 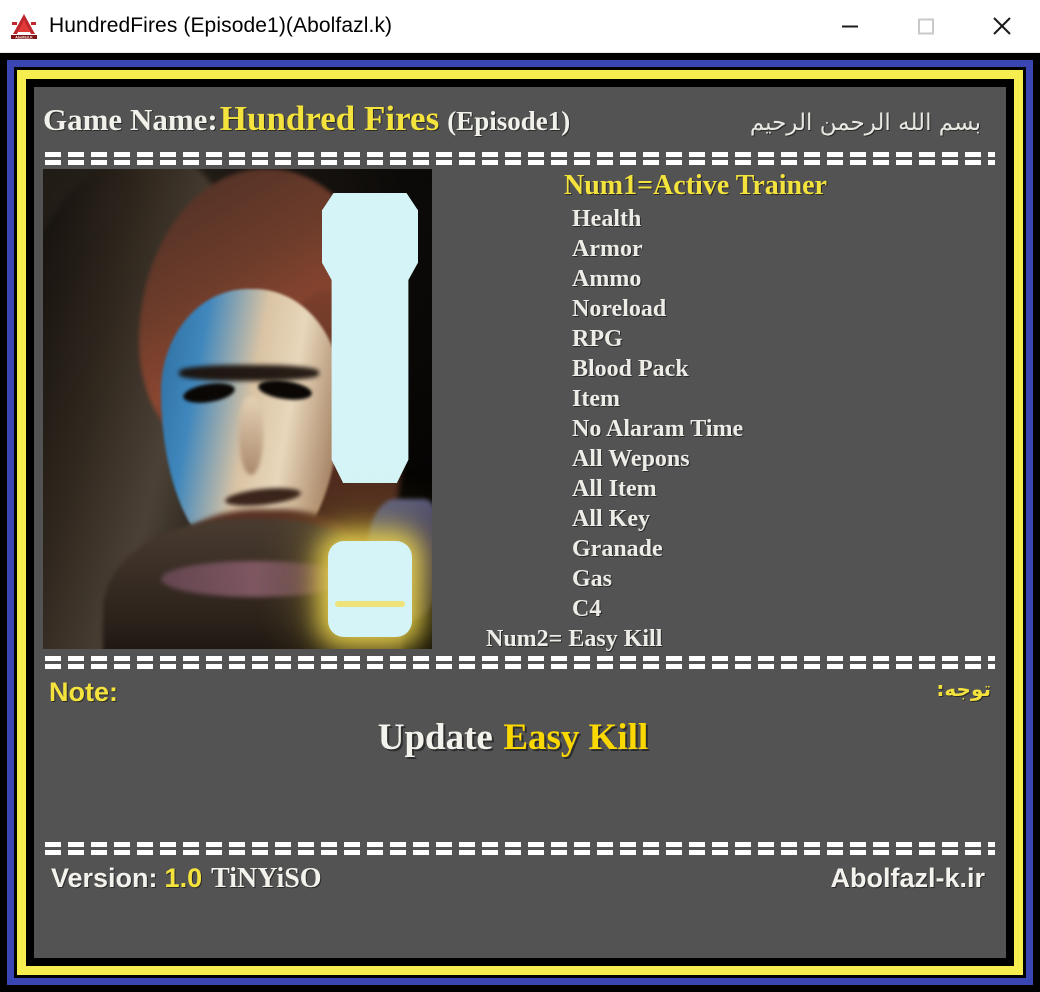 What do you see at coordinates (619, 308) in the screenshot?
I see `list-item: Noreload` at bounding box center [619, 308].